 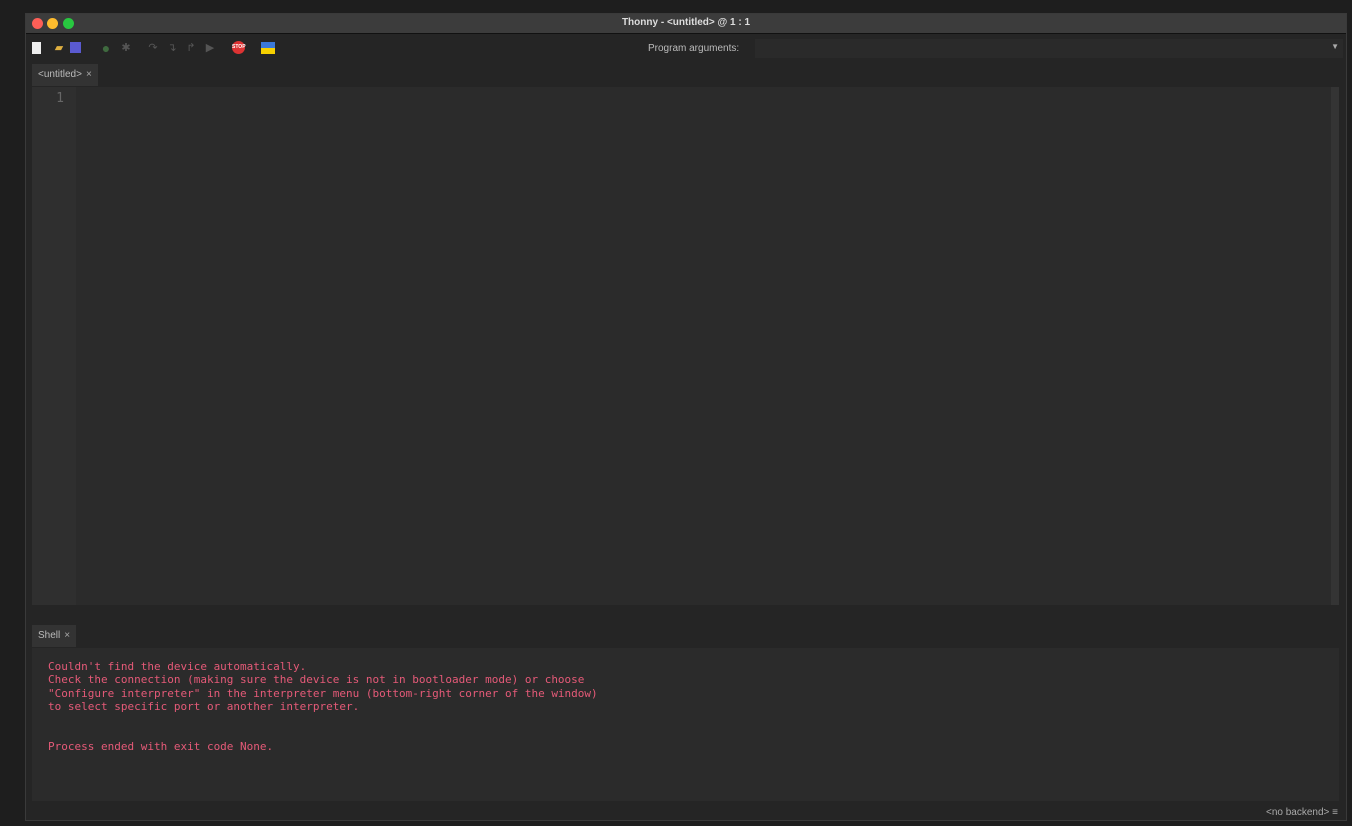 What do you see at coordinates (75, 47) in the screenshot?
I see `save-icon` at bounding box center [75, 47].